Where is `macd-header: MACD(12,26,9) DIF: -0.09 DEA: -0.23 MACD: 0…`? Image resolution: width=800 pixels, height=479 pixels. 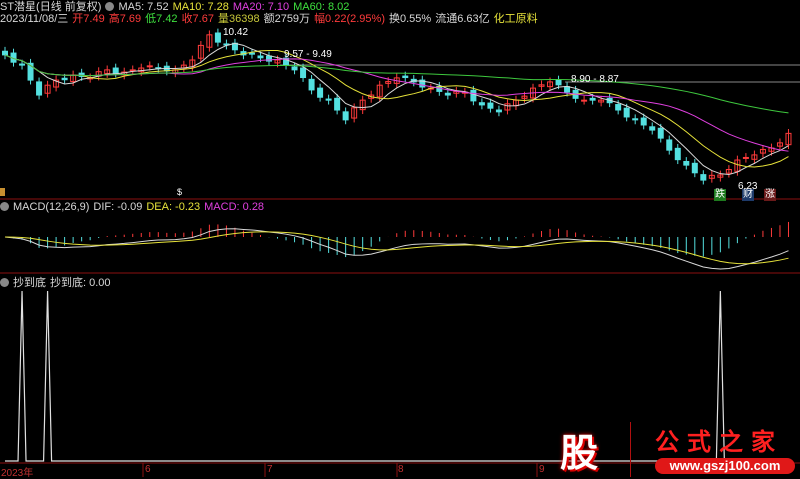 macd-header: MACD(12,26,9) DIF: -0.09 DEA: -0.23 MACD: 0… is located at coordinates (134, 207).